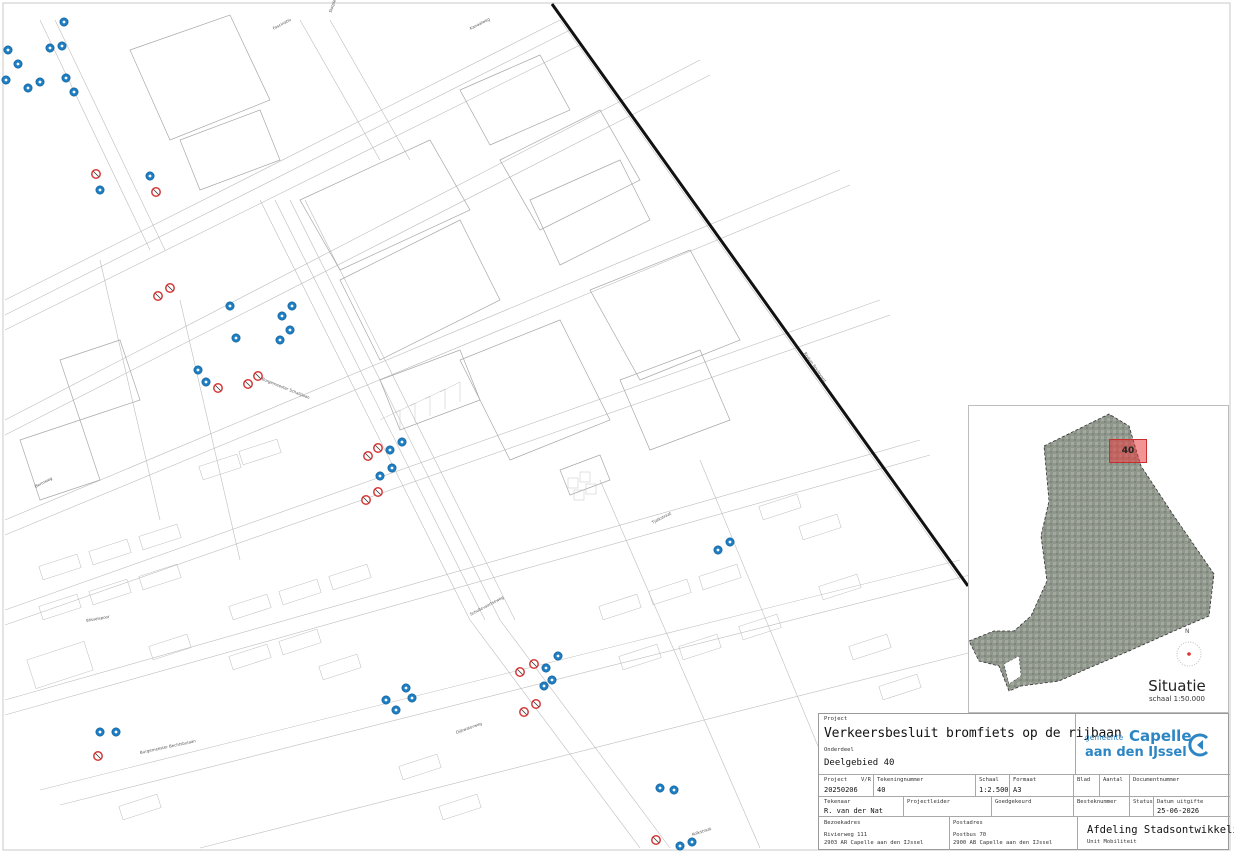 Image resolution: width=1234 pixels, height=853 pixels. Describe the element at coordinates (881, 790) in the screenshot. I see `drawing-no-value: 40` at that location.